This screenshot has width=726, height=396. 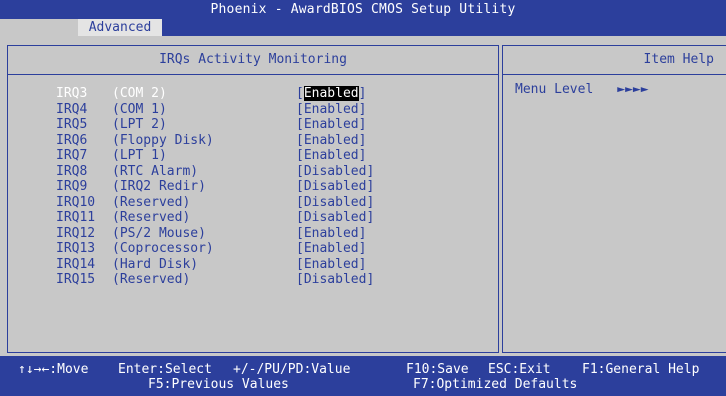 What do you see at coordinates (292, 369) in the screenshot?
I see `footer-value-hint: +/-/PU/PD:Value` at bounding box center [292, 369].